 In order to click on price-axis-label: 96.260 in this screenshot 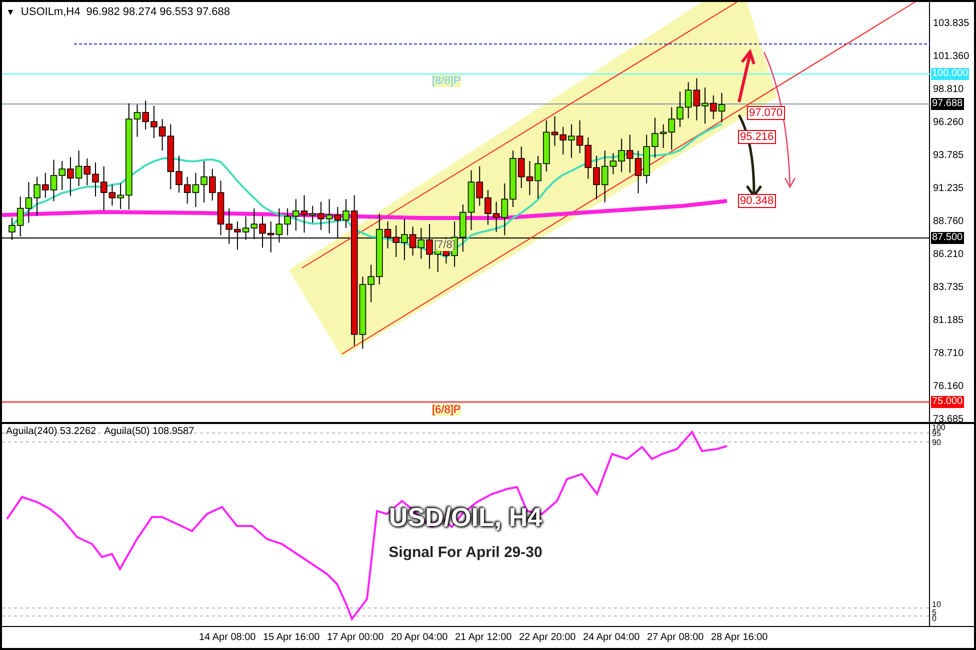, I will do `click(948, 123)`.